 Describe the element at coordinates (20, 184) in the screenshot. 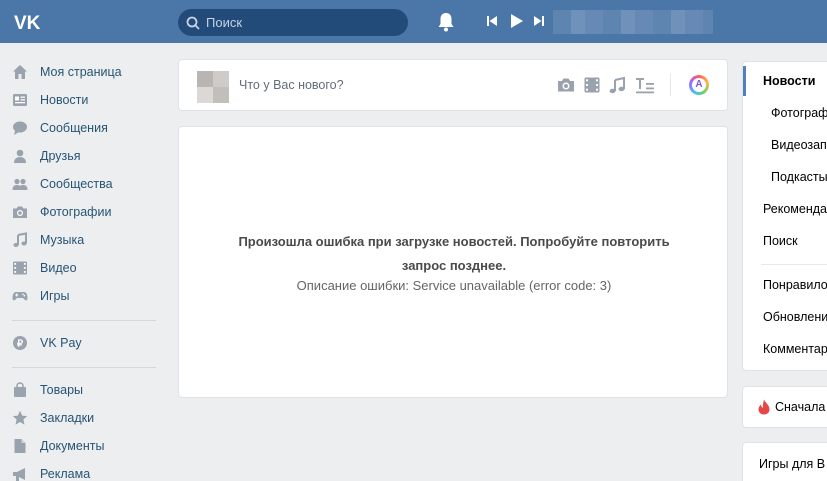

I see `communities-icon` at that location.